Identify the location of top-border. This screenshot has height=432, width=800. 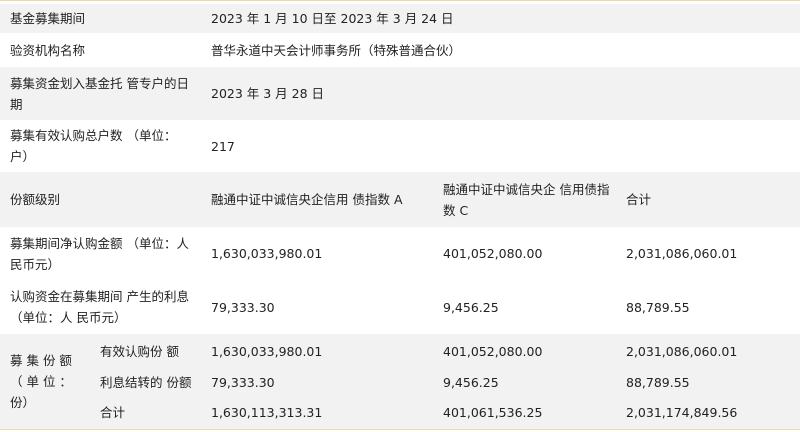
(400, 0).